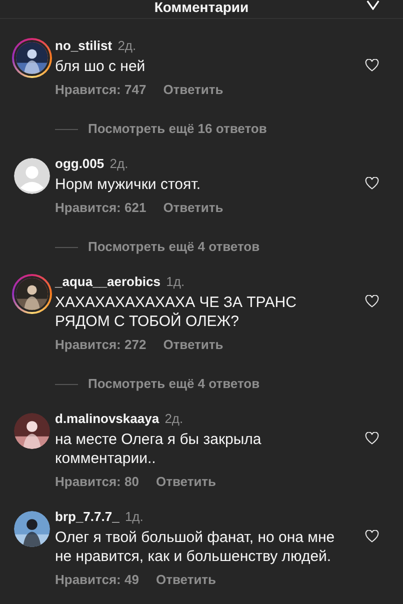 The image size is (403, 604). I want to click on comment-text: Олег я твой большой фанат, но она мне не нравится, как и большенству людей., so click(195, 547).